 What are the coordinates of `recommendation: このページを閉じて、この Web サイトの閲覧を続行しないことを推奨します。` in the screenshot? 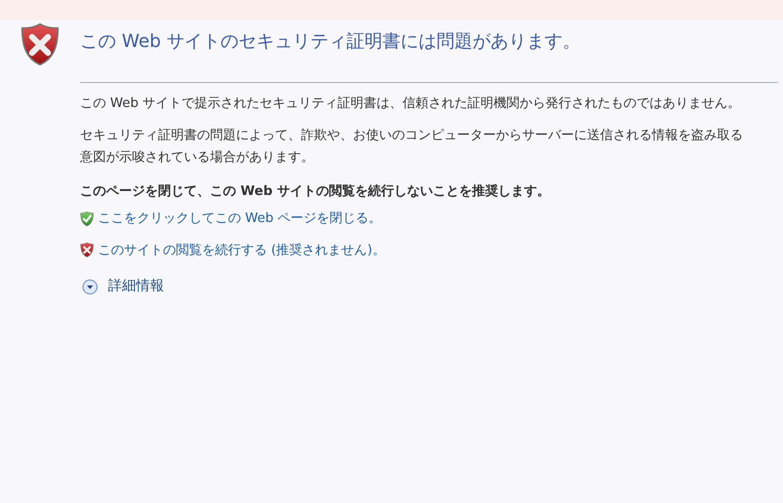 It's located at (316, 192).